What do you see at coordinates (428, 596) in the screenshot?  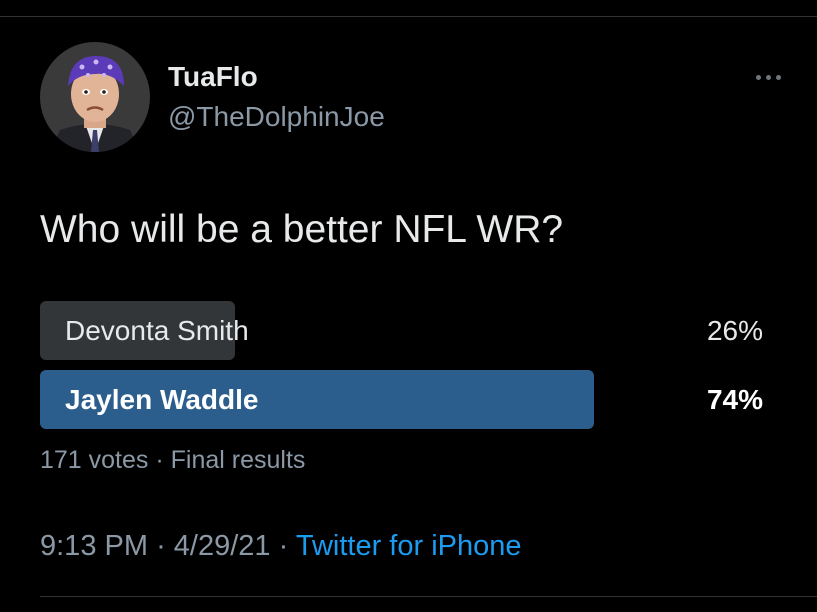 I see `bottom-divider` at bounding box center [428, 596].